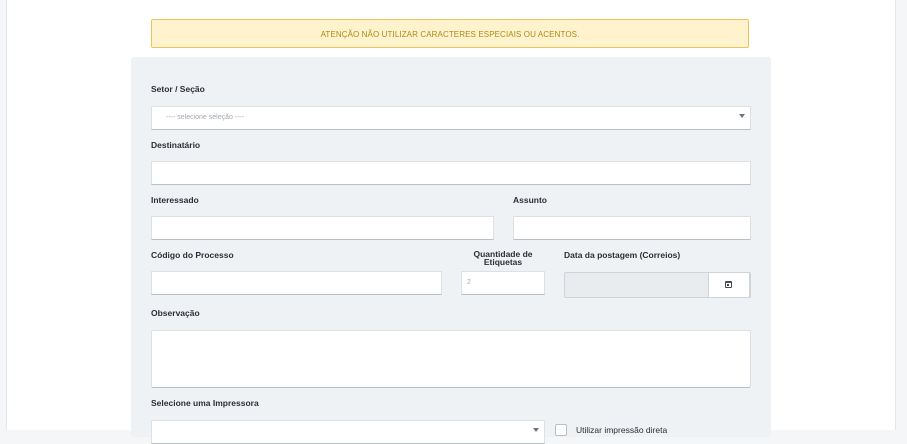  I want to click on impressao-direta-label: Utilizar impressão direta, so click(622, 430).